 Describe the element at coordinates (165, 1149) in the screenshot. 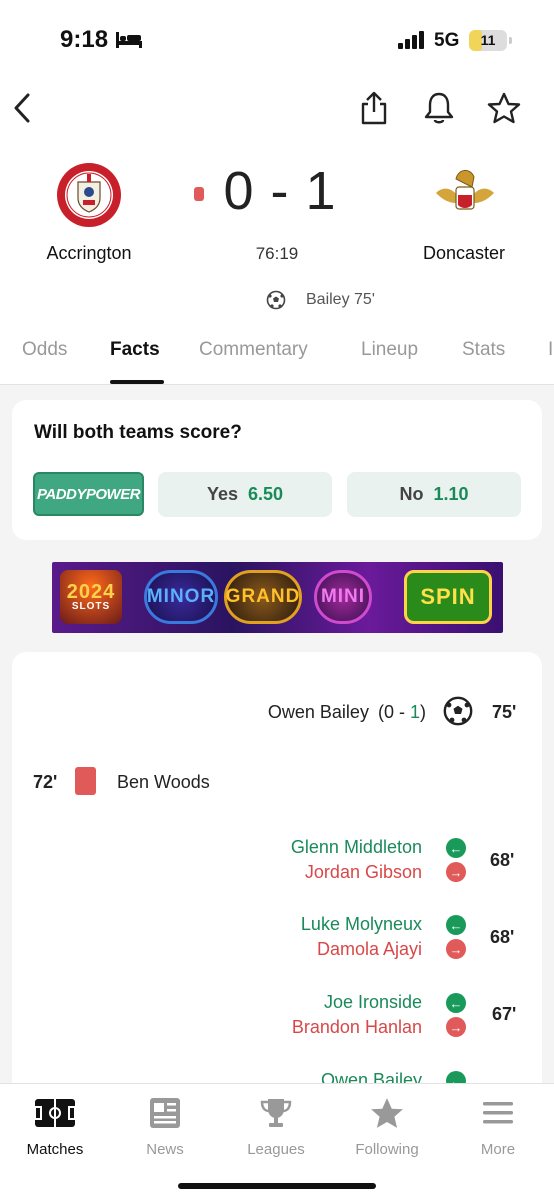

I see `nav-label: News` at that location.